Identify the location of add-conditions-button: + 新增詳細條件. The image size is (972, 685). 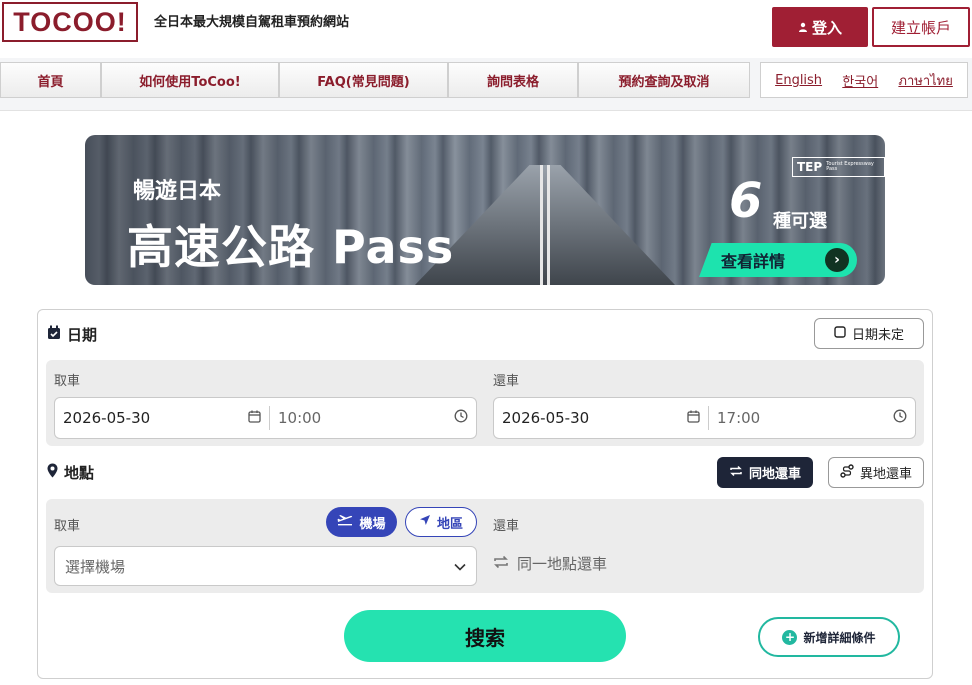
(829, 637).